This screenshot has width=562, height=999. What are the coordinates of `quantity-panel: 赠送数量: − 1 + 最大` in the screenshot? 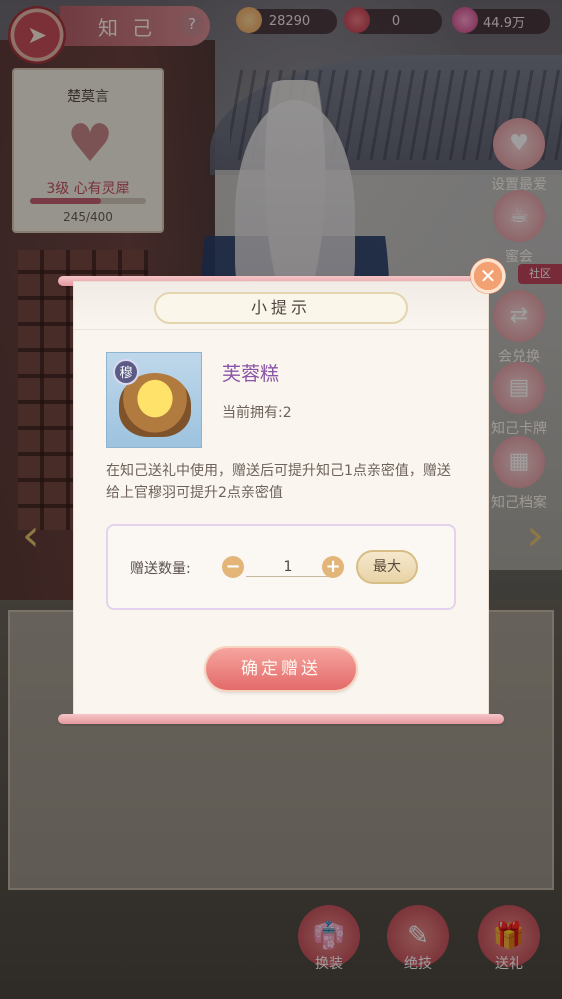 It's located at (281, 567).